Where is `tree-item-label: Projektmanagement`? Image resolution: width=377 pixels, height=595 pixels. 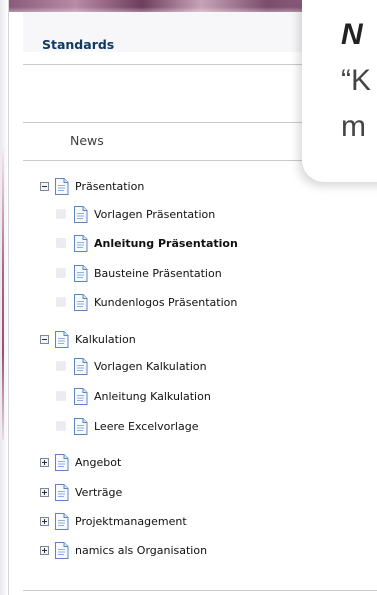
tree-item-label: Projektmanagement is located at coordinates (131, 521).